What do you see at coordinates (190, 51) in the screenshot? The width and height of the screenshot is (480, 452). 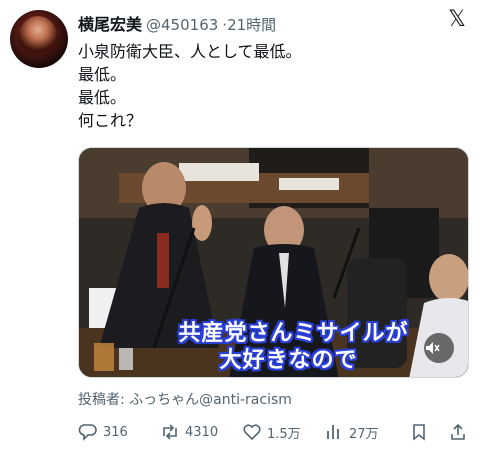 I see `tweet-line: 小泉防衛大臣、人として最低。` at bounding box center [190, 51].